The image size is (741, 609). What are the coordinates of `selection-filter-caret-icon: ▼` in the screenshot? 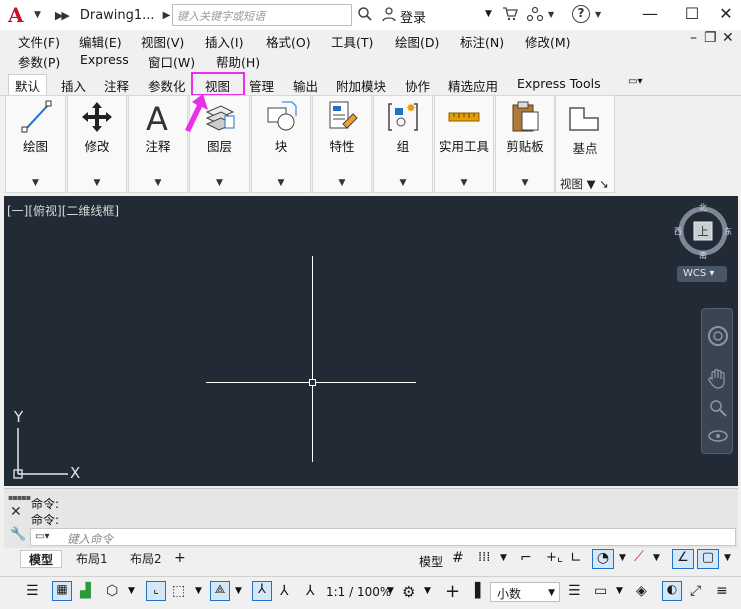 It's located at (198, 591).